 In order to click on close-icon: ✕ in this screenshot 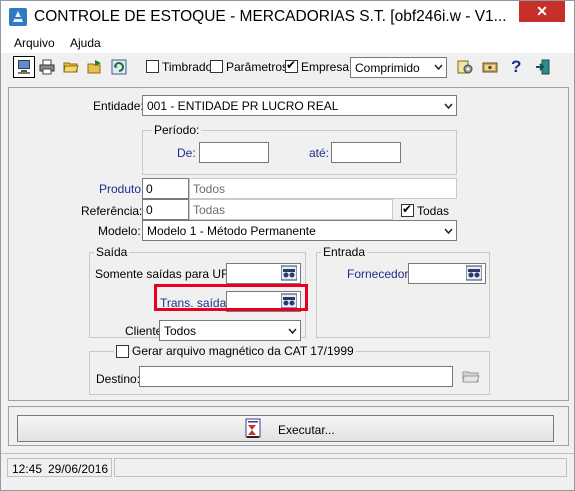, I will do `click(542, 11)`.